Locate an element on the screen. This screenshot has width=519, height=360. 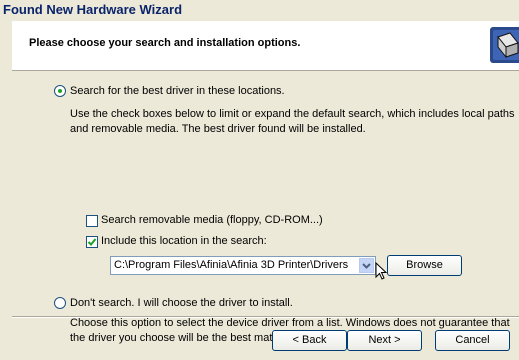
include-location-checkbox is located at coordinates (92, 242).